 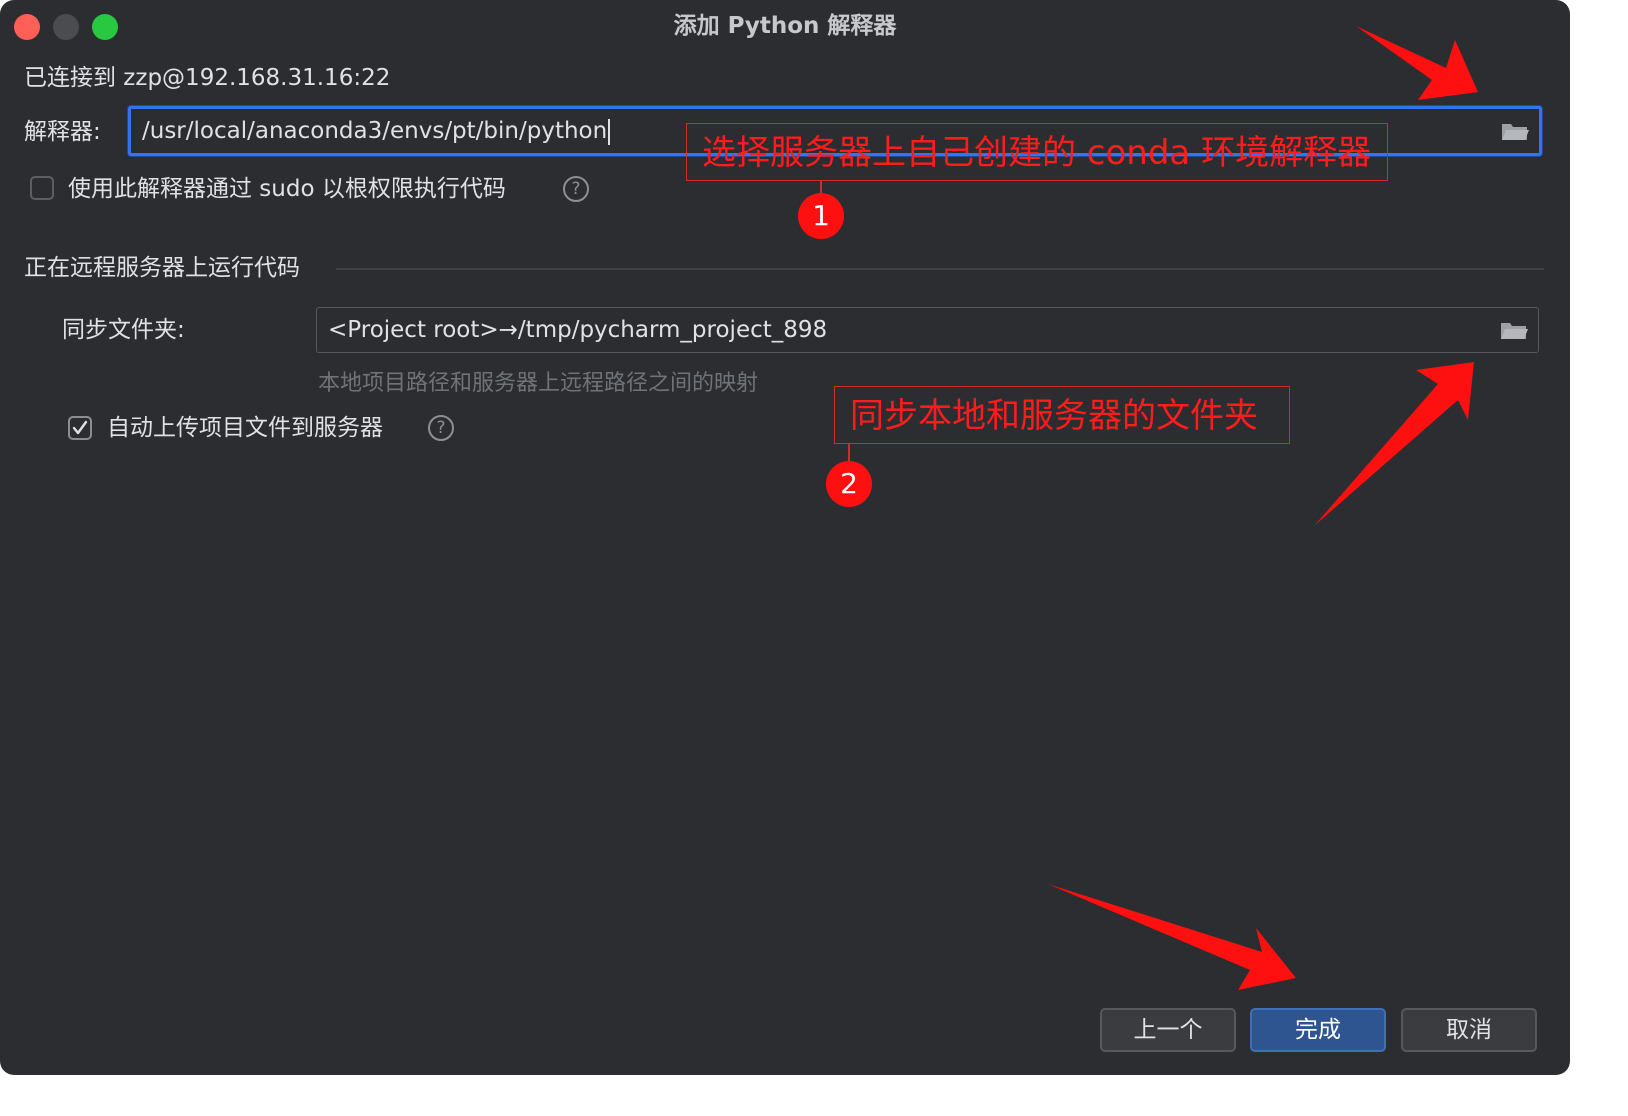 What do you see at coordinates (1172, 937) in the screenshot?
I see `annotation-arrow-finish-button` at bounding box center [1172, 937].